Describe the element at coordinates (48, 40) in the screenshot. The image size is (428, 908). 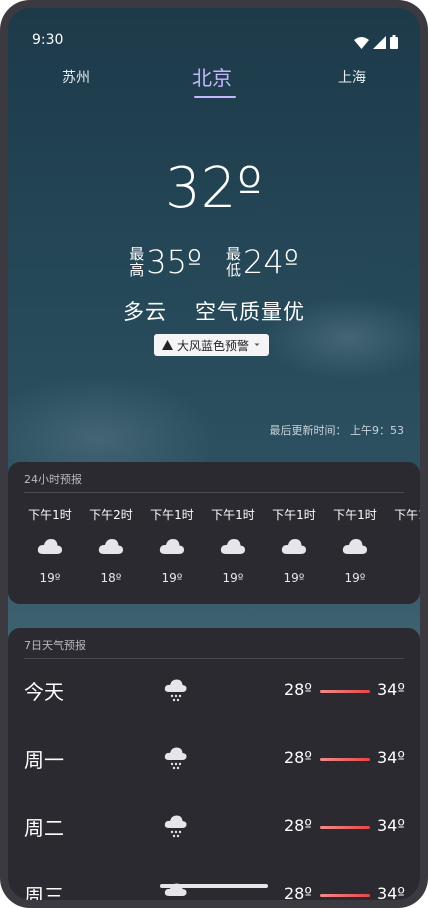
I see `status-time: 9:30` at that location.